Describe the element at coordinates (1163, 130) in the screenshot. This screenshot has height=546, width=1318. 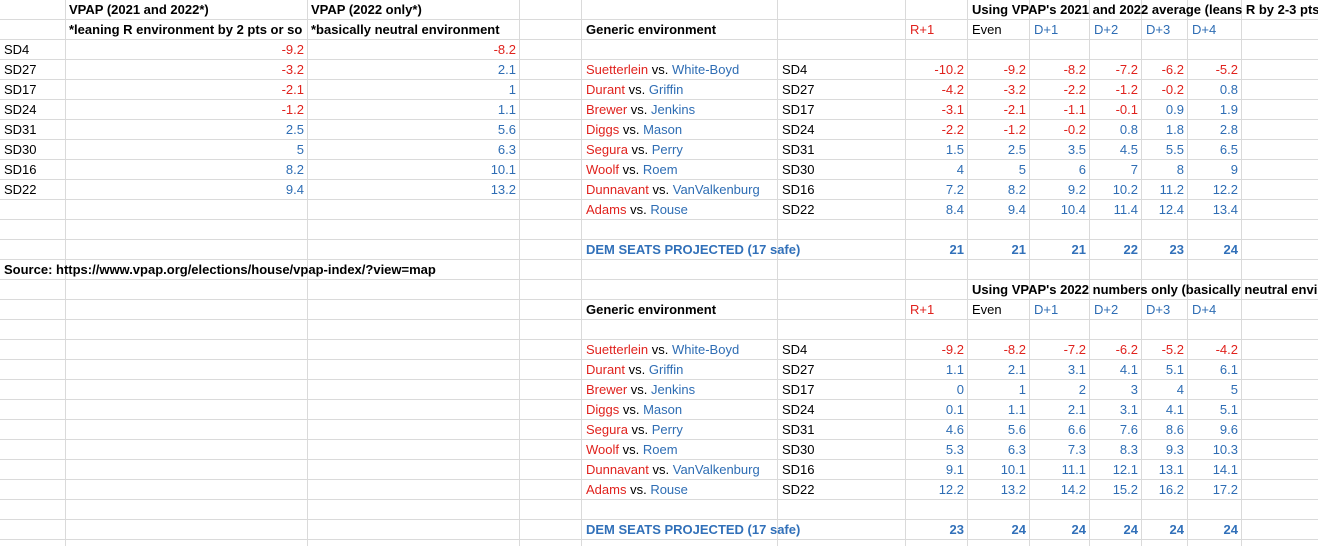
I see `projected-margin: 1.8` at that location.